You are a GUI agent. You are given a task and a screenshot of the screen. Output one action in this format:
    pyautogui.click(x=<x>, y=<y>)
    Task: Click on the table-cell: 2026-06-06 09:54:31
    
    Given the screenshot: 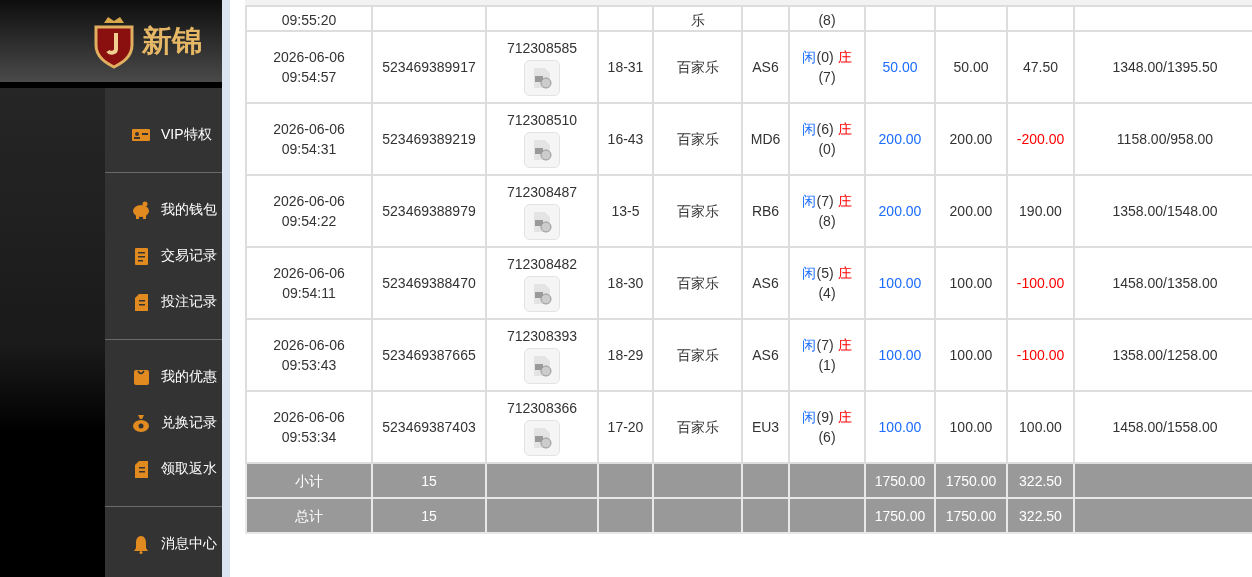 What is the action you would take?
    pyautogui.click(x=309, y=139)
    